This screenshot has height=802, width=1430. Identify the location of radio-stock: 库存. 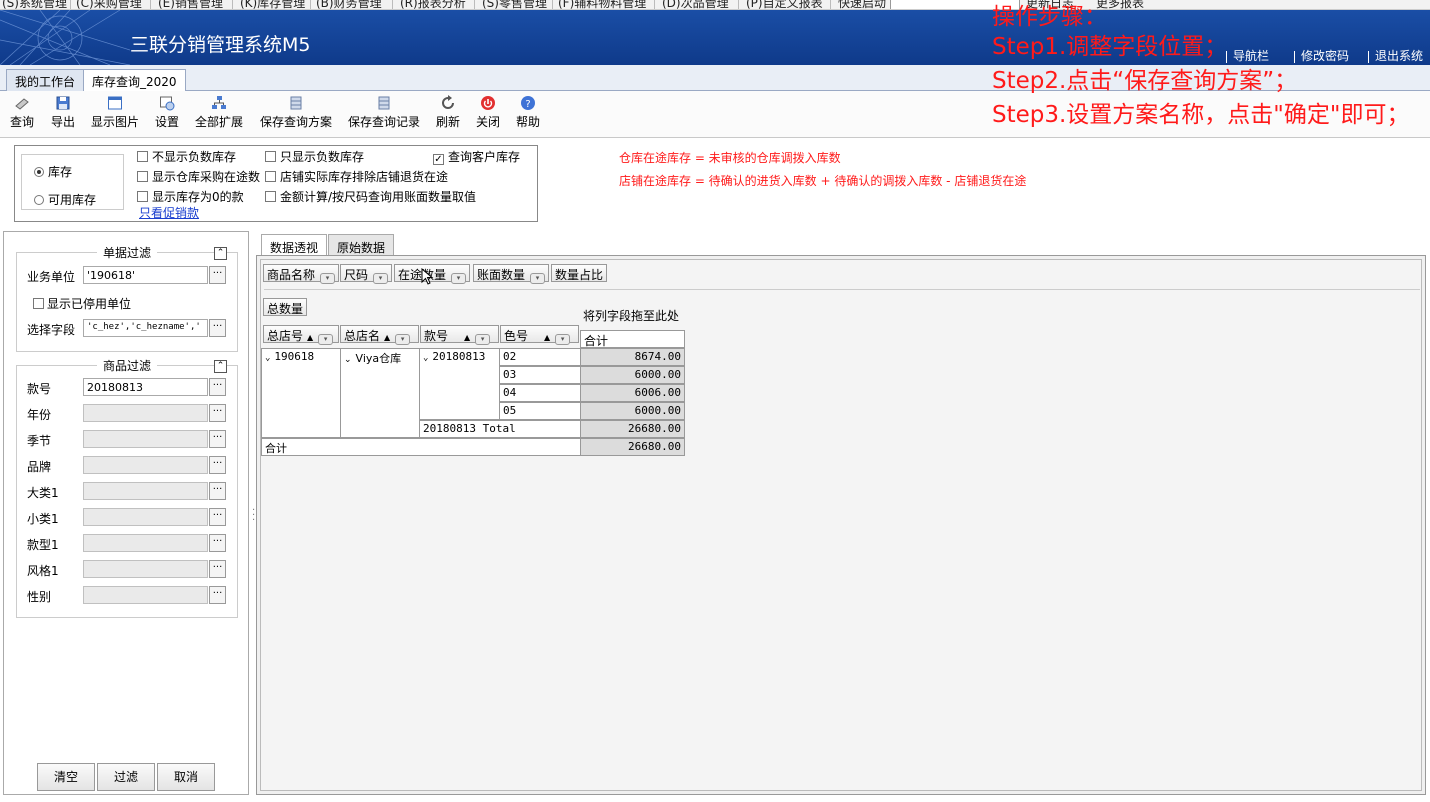
(53, 171).